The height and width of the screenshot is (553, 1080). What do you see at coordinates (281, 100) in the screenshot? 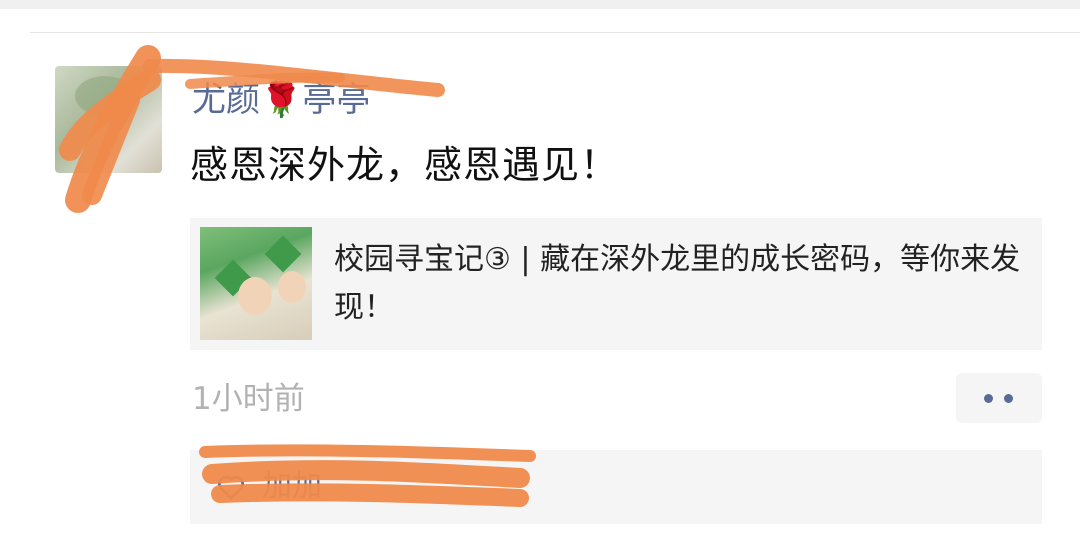
I see `nickname: 尤颜🌹亭亭` at bounding box center [281, 100].